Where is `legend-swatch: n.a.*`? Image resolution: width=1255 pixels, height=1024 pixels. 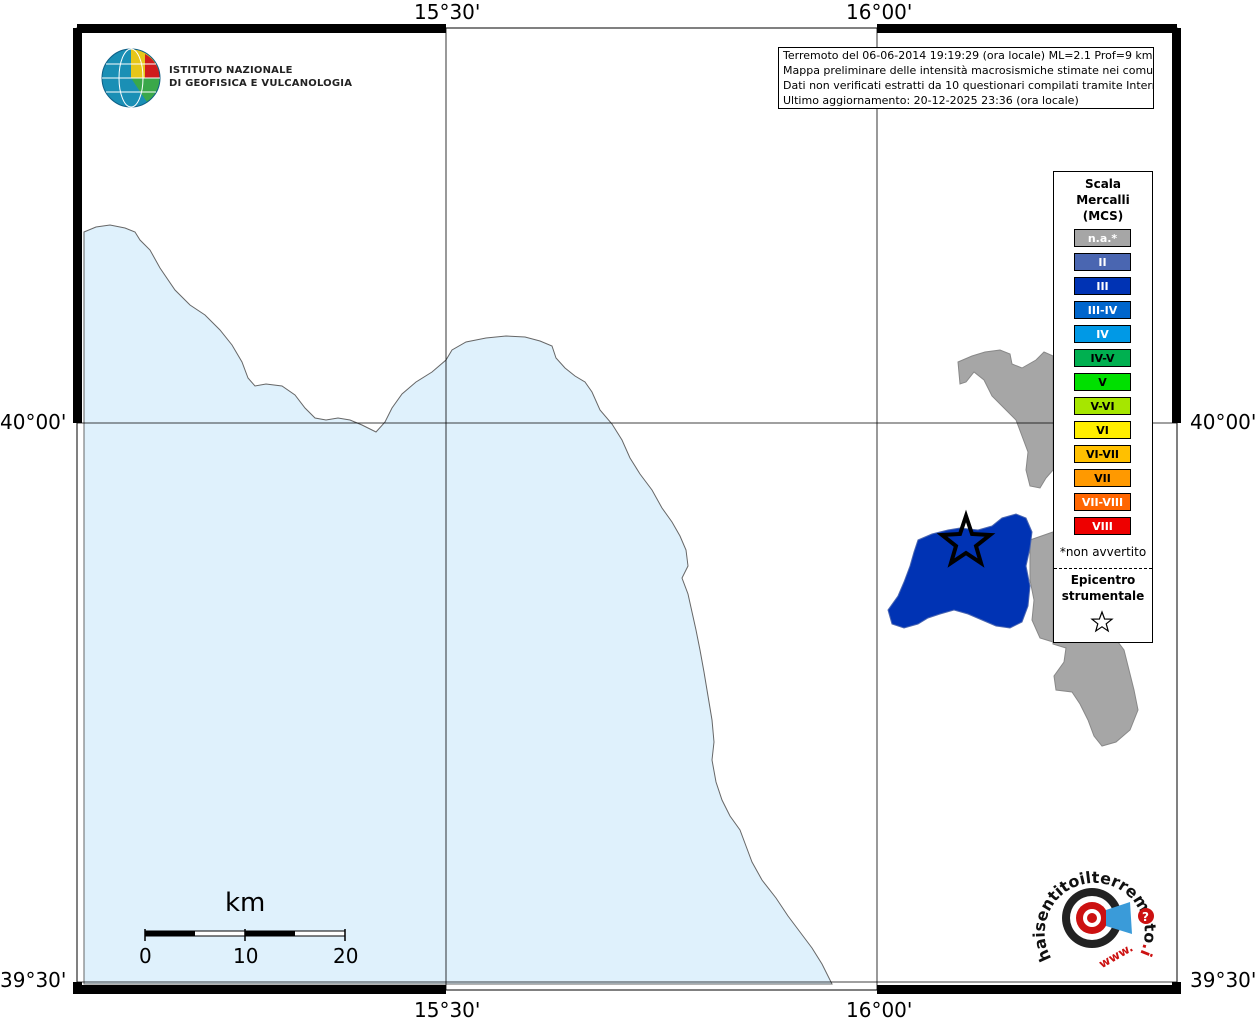 legend-swatch: n.a.* is located at coordinates (1102, 238).